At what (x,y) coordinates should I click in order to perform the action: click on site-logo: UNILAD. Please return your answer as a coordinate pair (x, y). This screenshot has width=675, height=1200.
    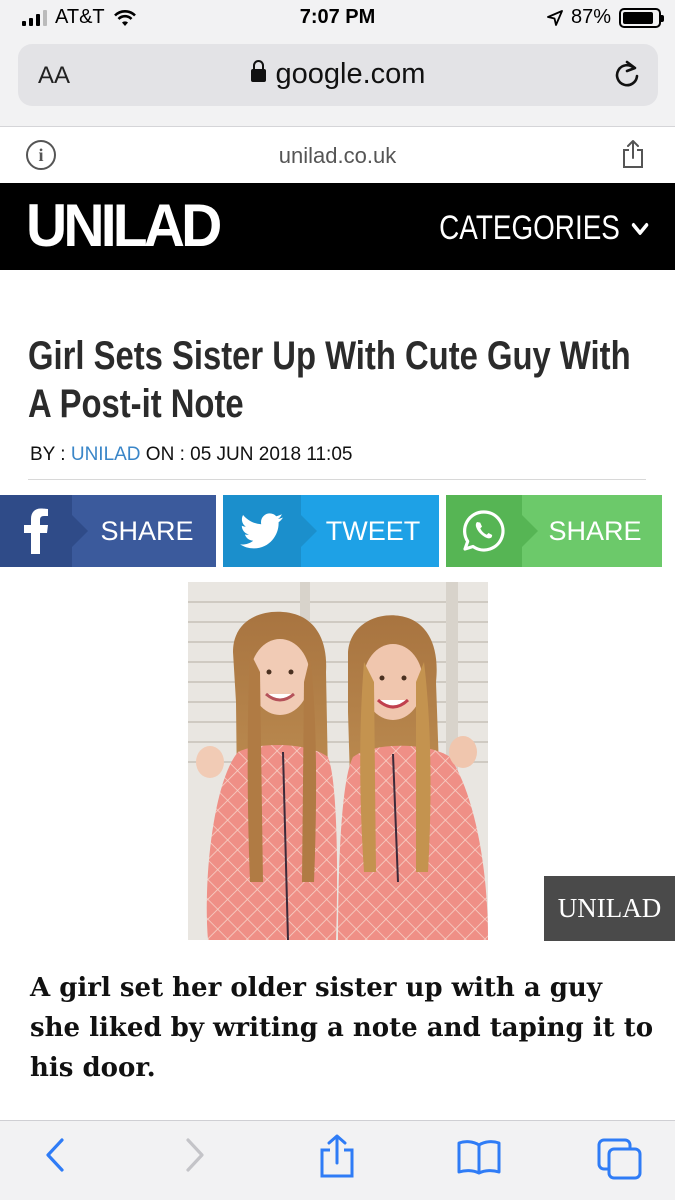
    Looking at the image, I should click on (124, 225).